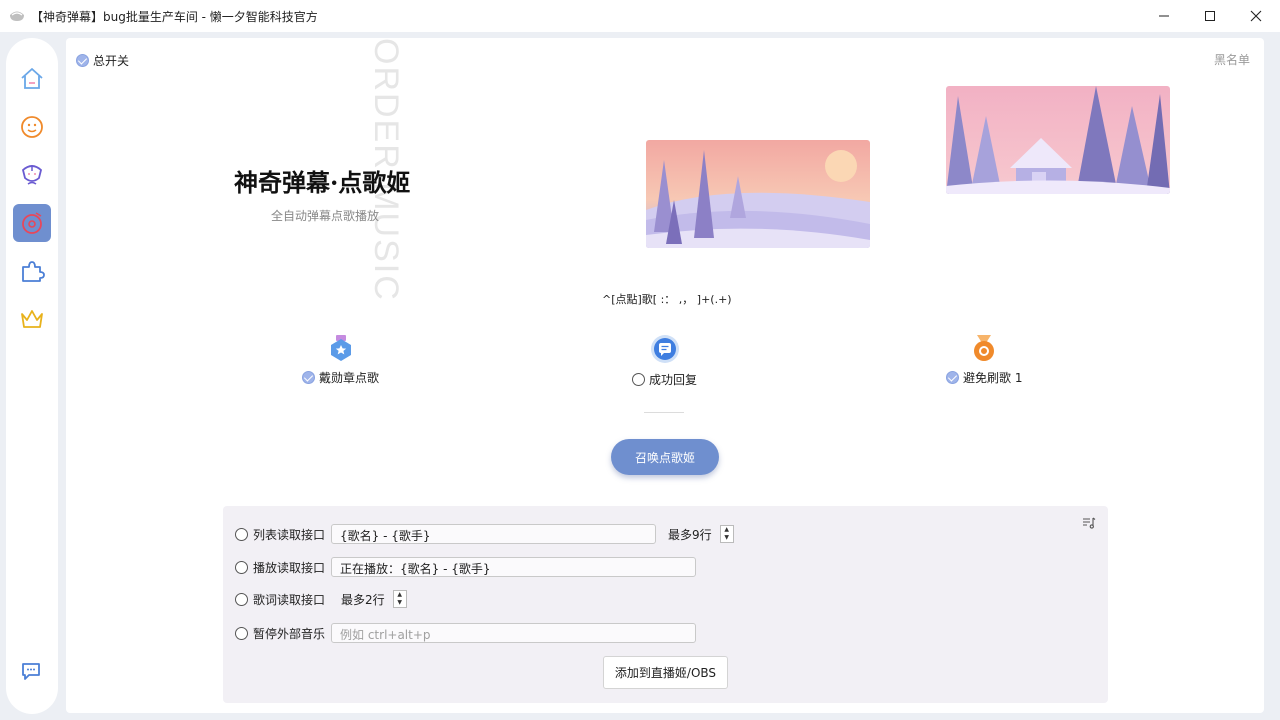  I want to click on crown-icon, so click(32, 319).